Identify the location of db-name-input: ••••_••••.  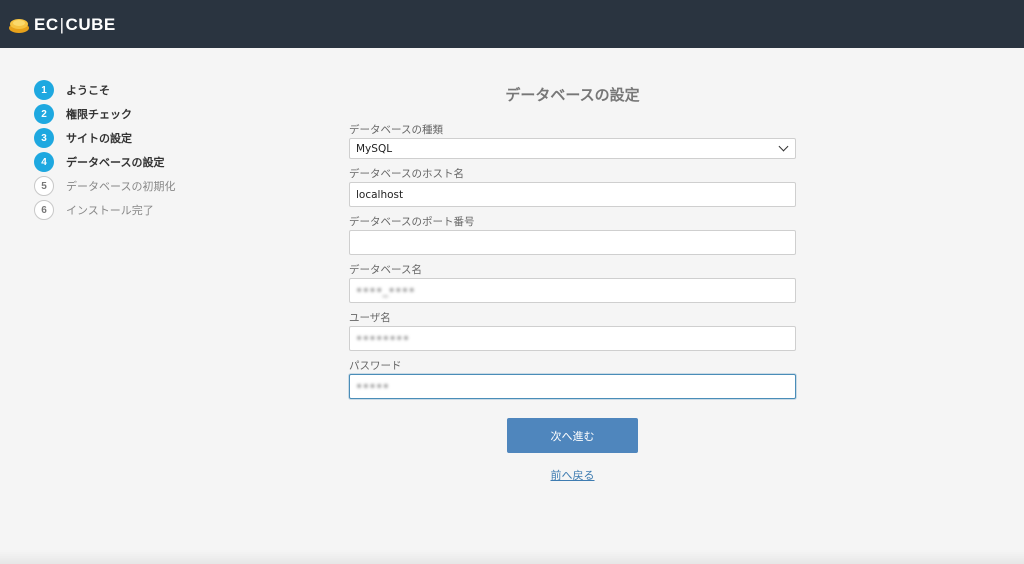
(572, 290).